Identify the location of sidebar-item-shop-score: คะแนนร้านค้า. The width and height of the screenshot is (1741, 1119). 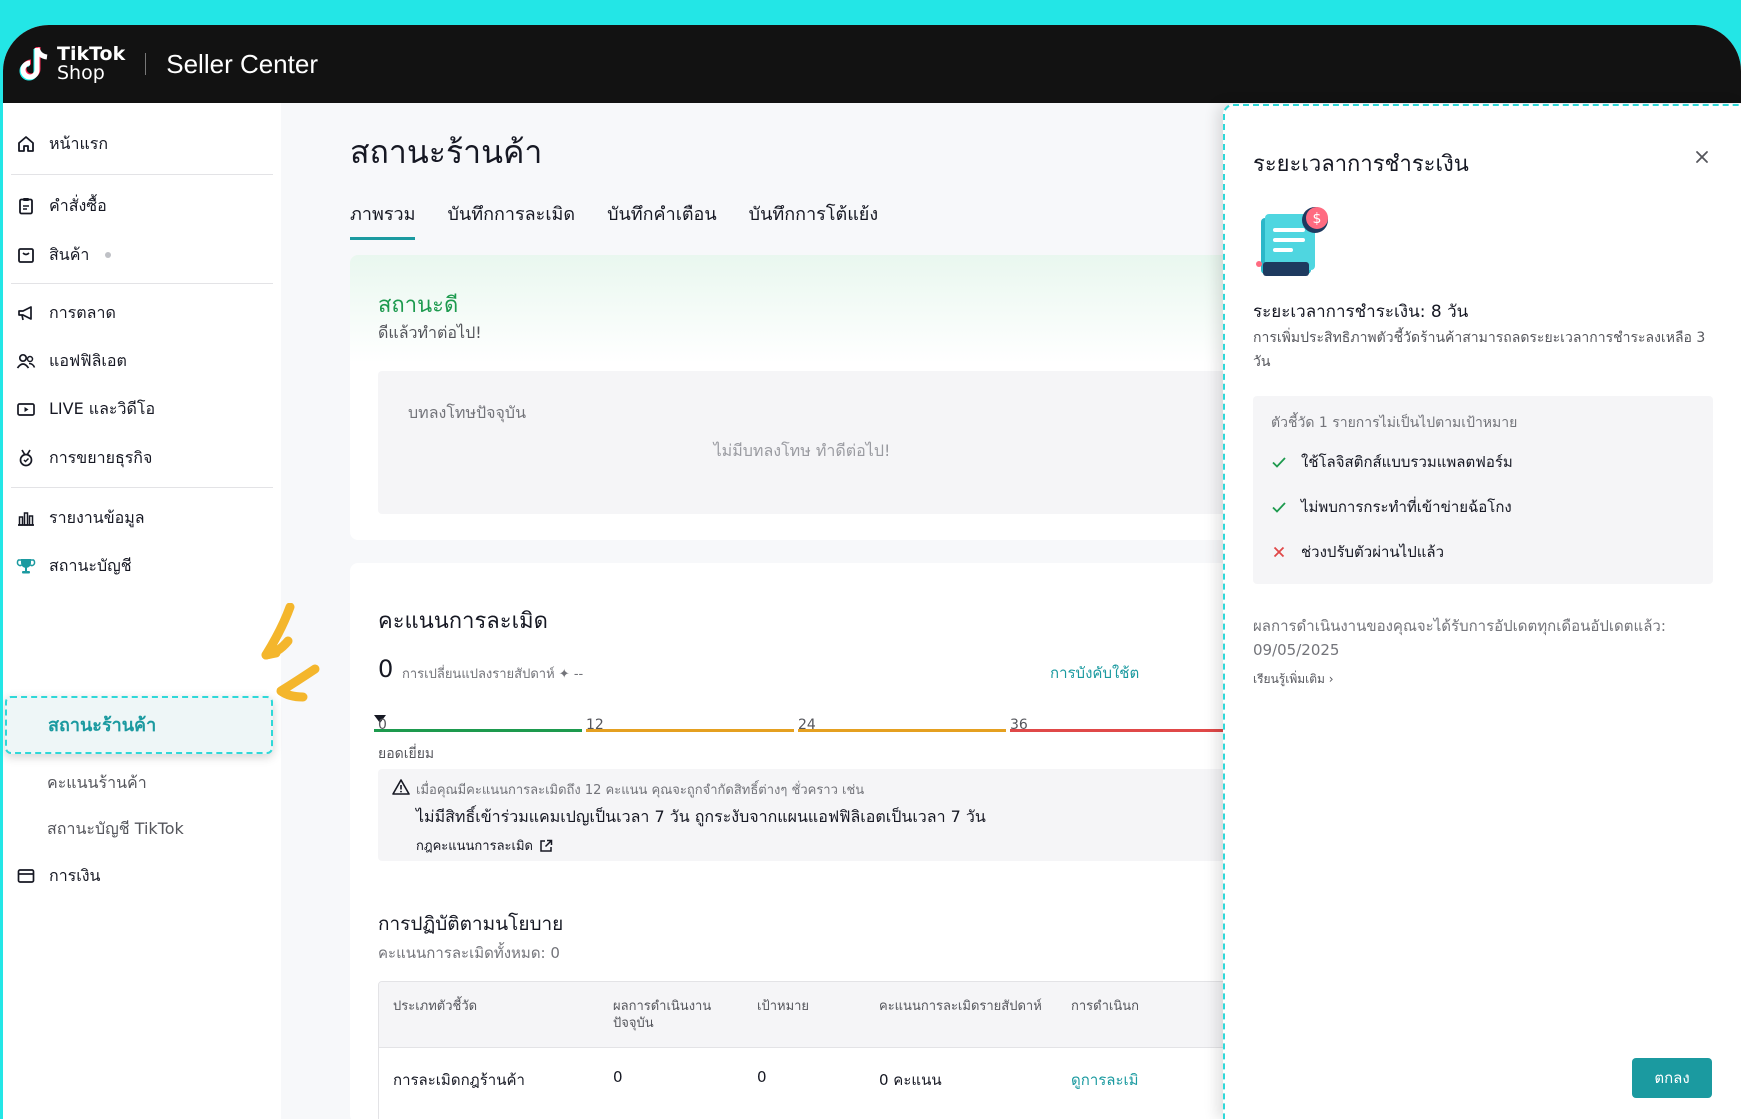
(97, 783).